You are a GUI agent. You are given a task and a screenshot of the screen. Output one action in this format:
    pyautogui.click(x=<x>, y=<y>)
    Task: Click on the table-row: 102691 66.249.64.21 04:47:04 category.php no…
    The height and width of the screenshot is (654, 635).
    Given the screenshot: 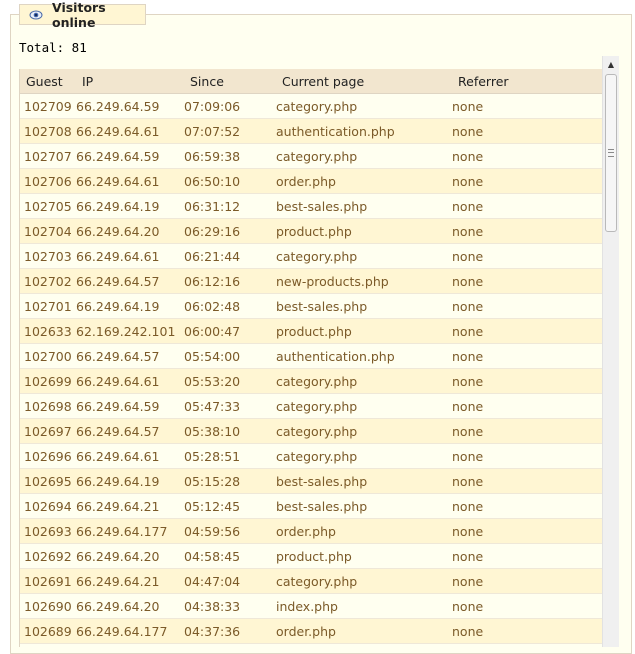 What is the action you would take?
    pyautogui.click(x=311, y=581)
    